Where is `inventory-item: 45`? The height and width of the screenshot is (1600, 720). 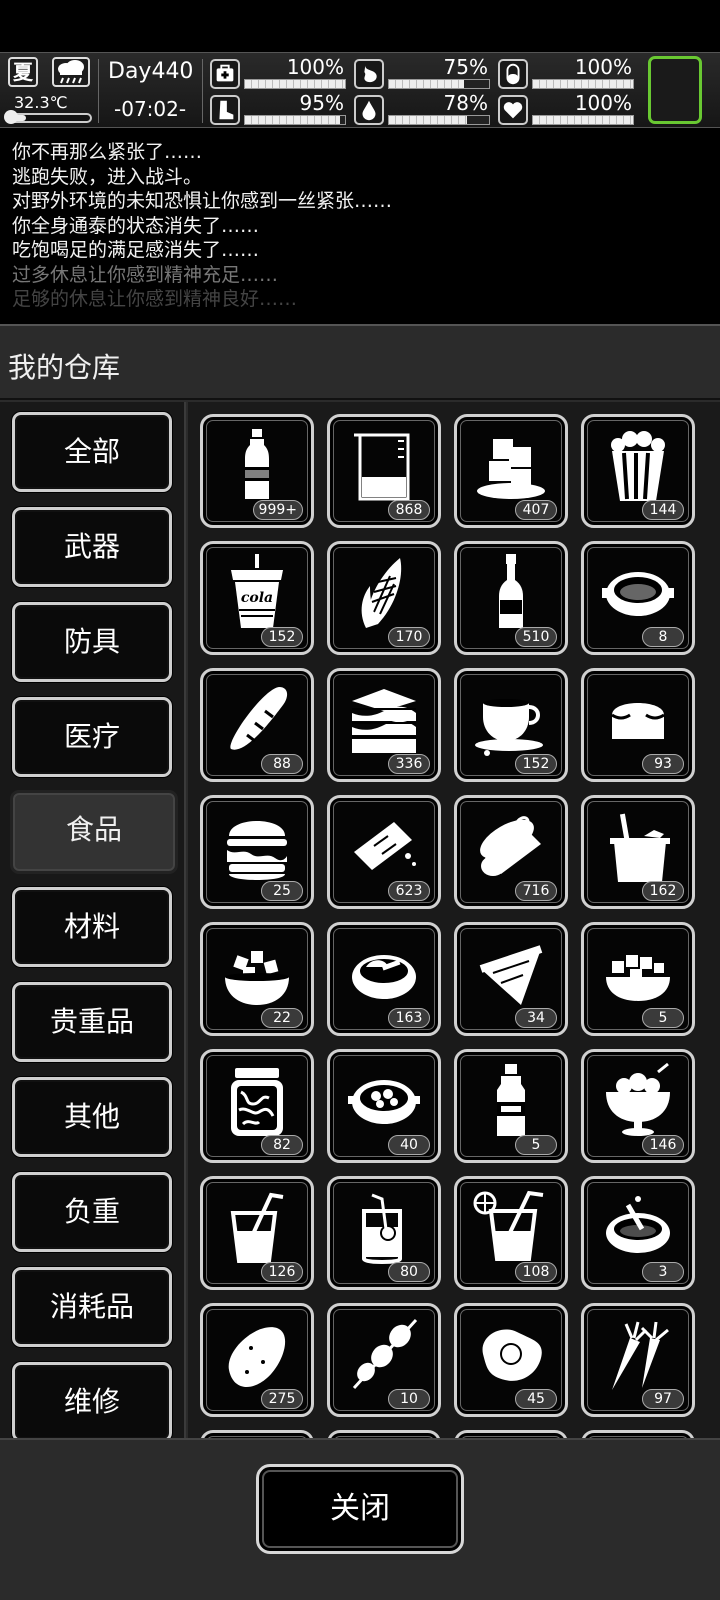
inventory-item: 45 is located at coordinates (511, 1360).